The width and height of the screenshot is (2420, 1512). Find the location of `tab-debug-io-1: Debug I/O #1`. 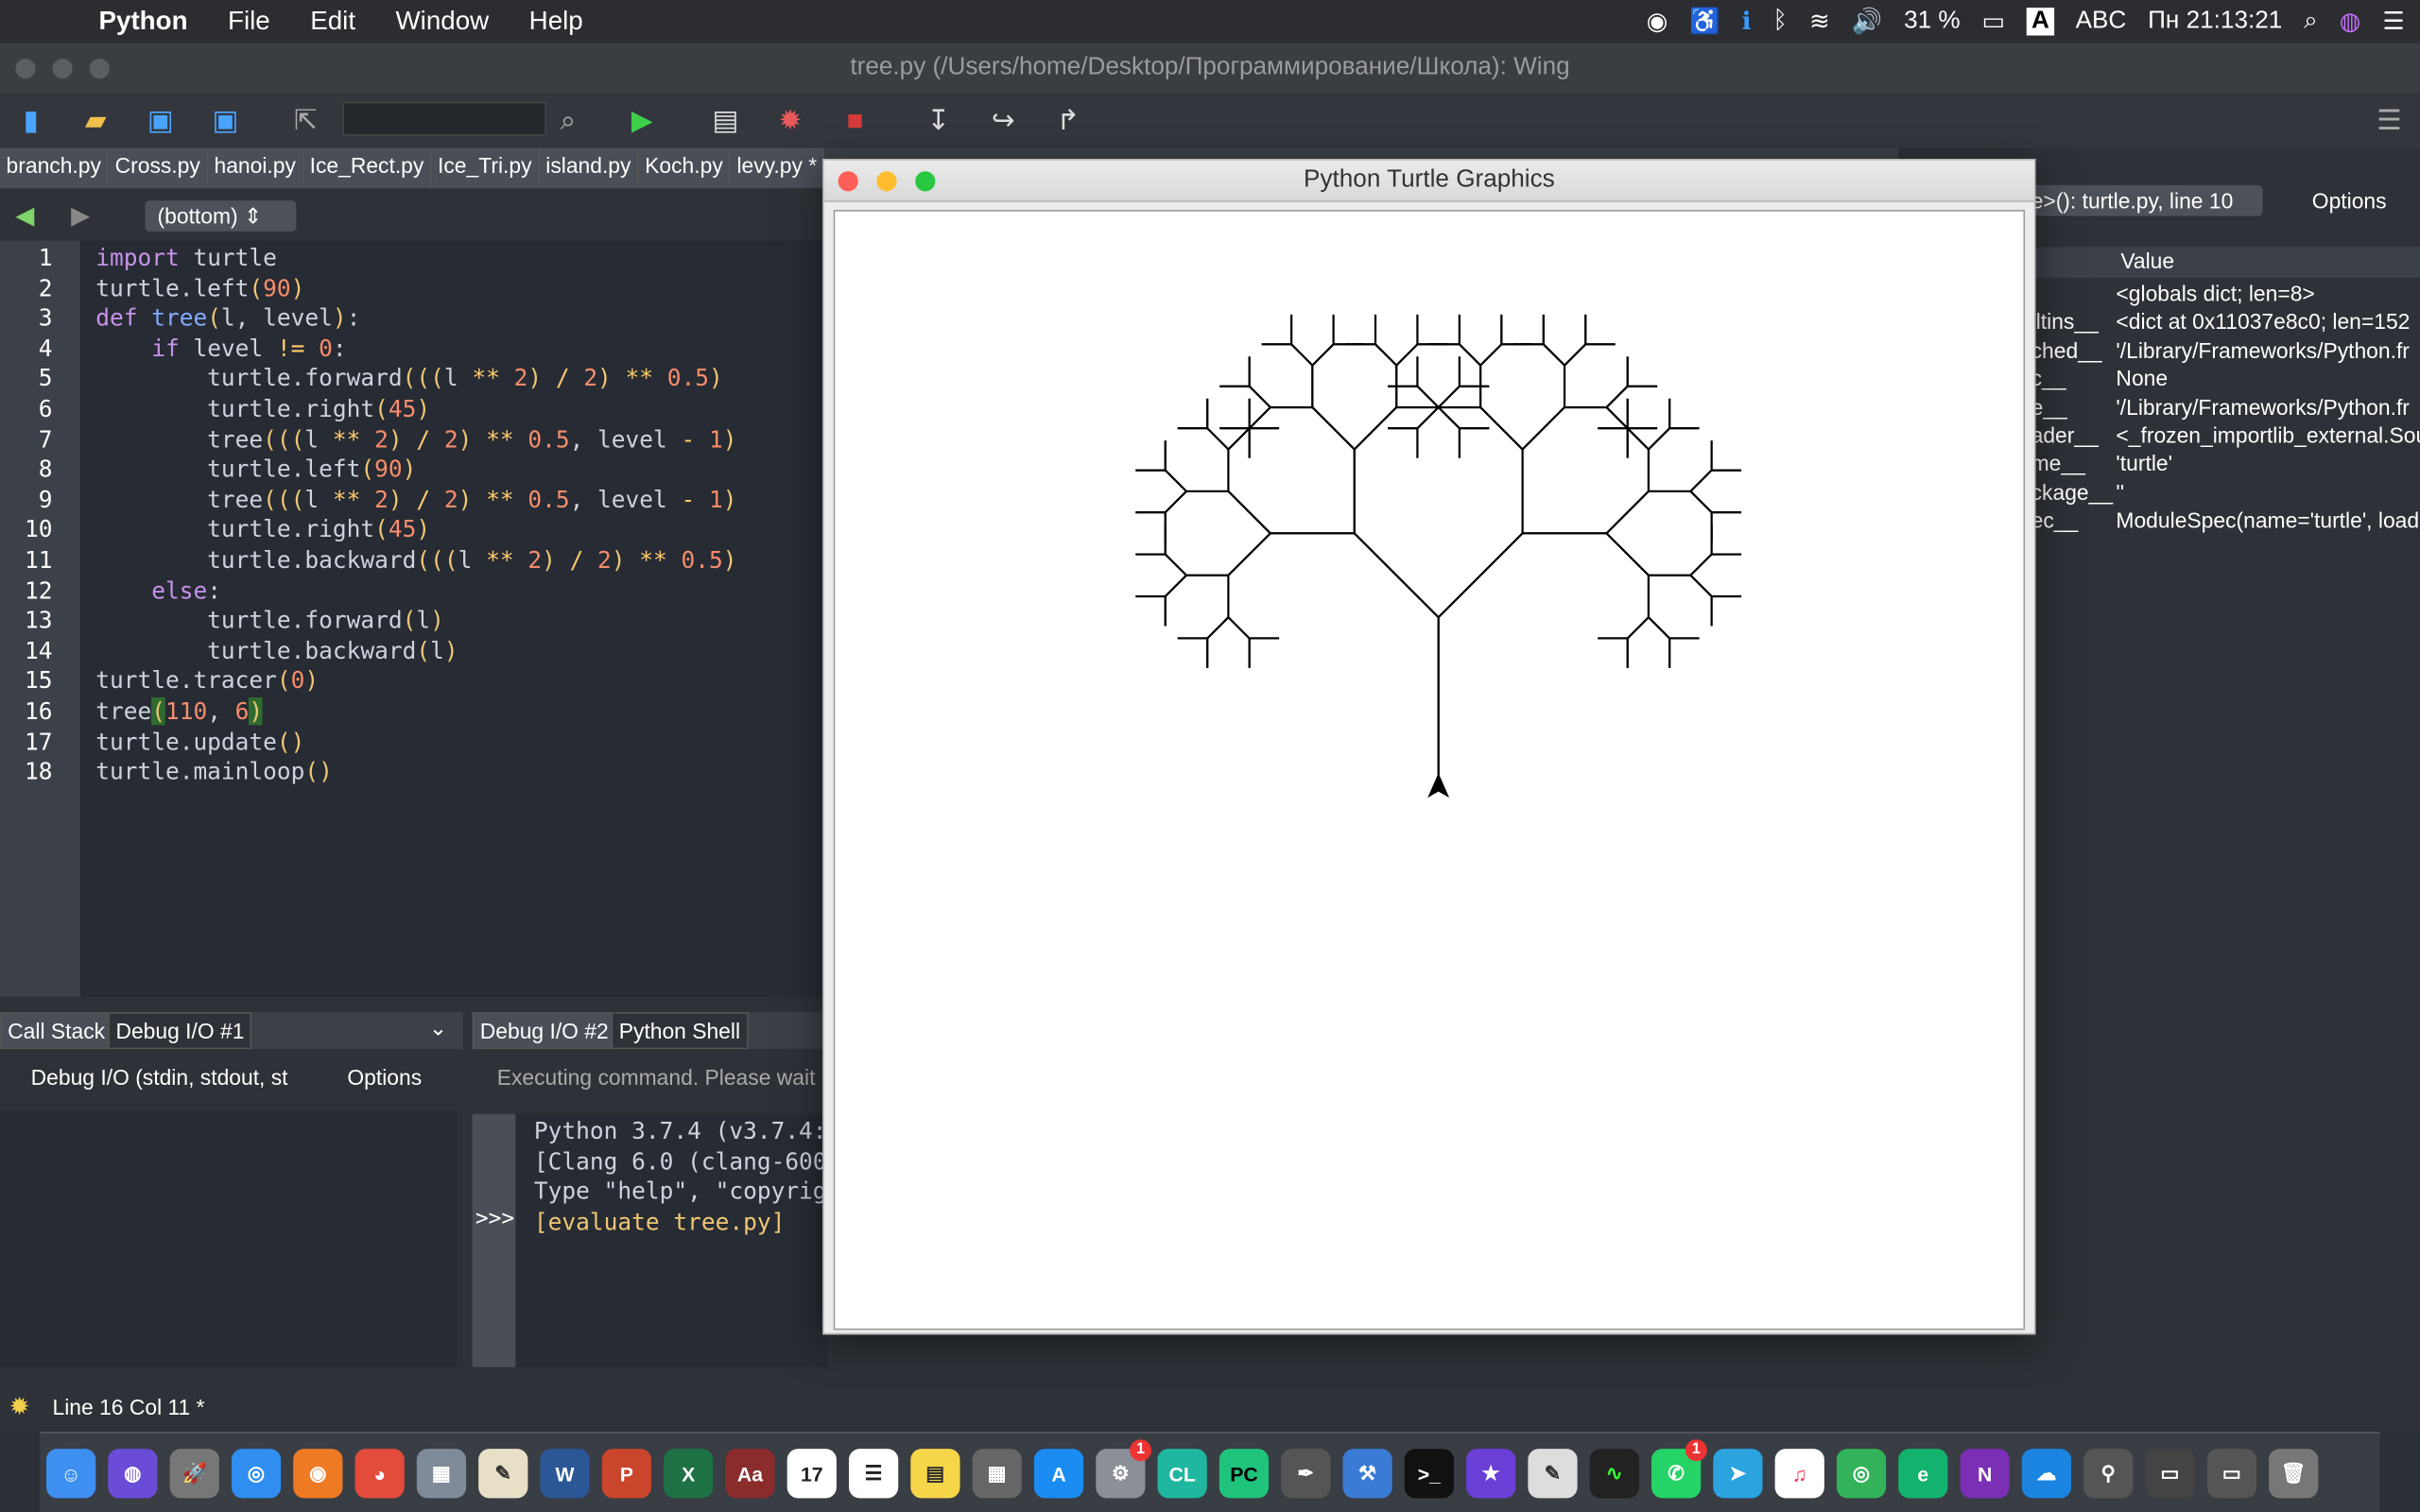

tab-debug-io-1: Debug I/O #1 is located at coordinates (180, 1031).